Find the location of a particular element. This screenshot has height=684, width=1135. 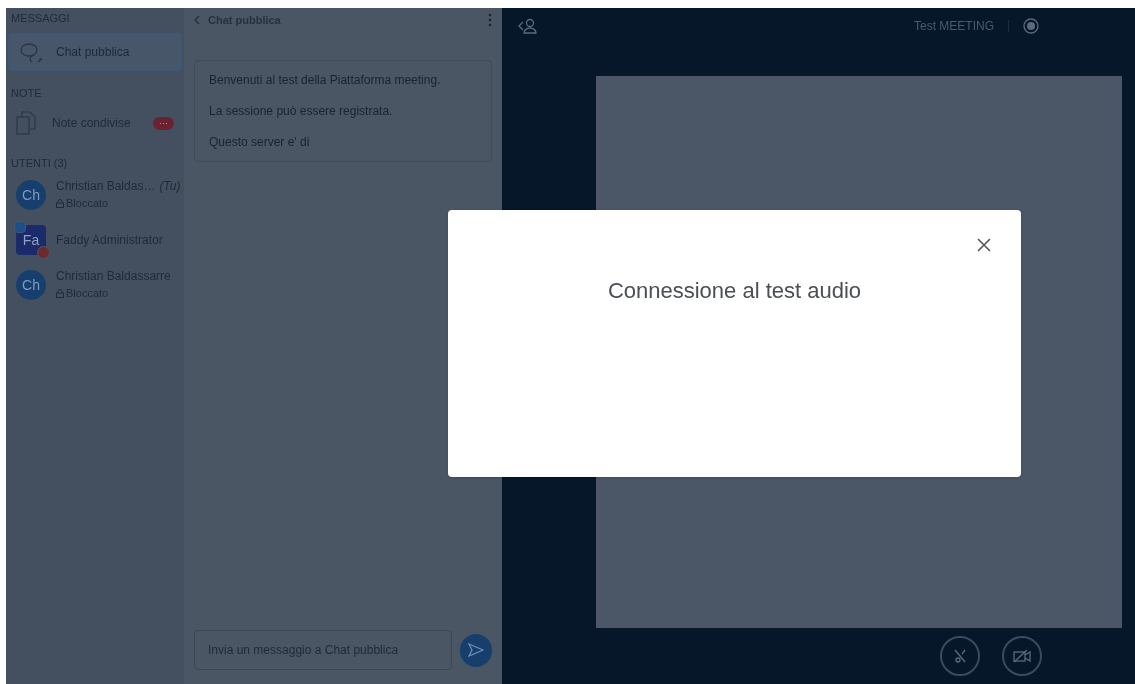

meeting-title: Test MEETING is located at coordinates (954, 26).